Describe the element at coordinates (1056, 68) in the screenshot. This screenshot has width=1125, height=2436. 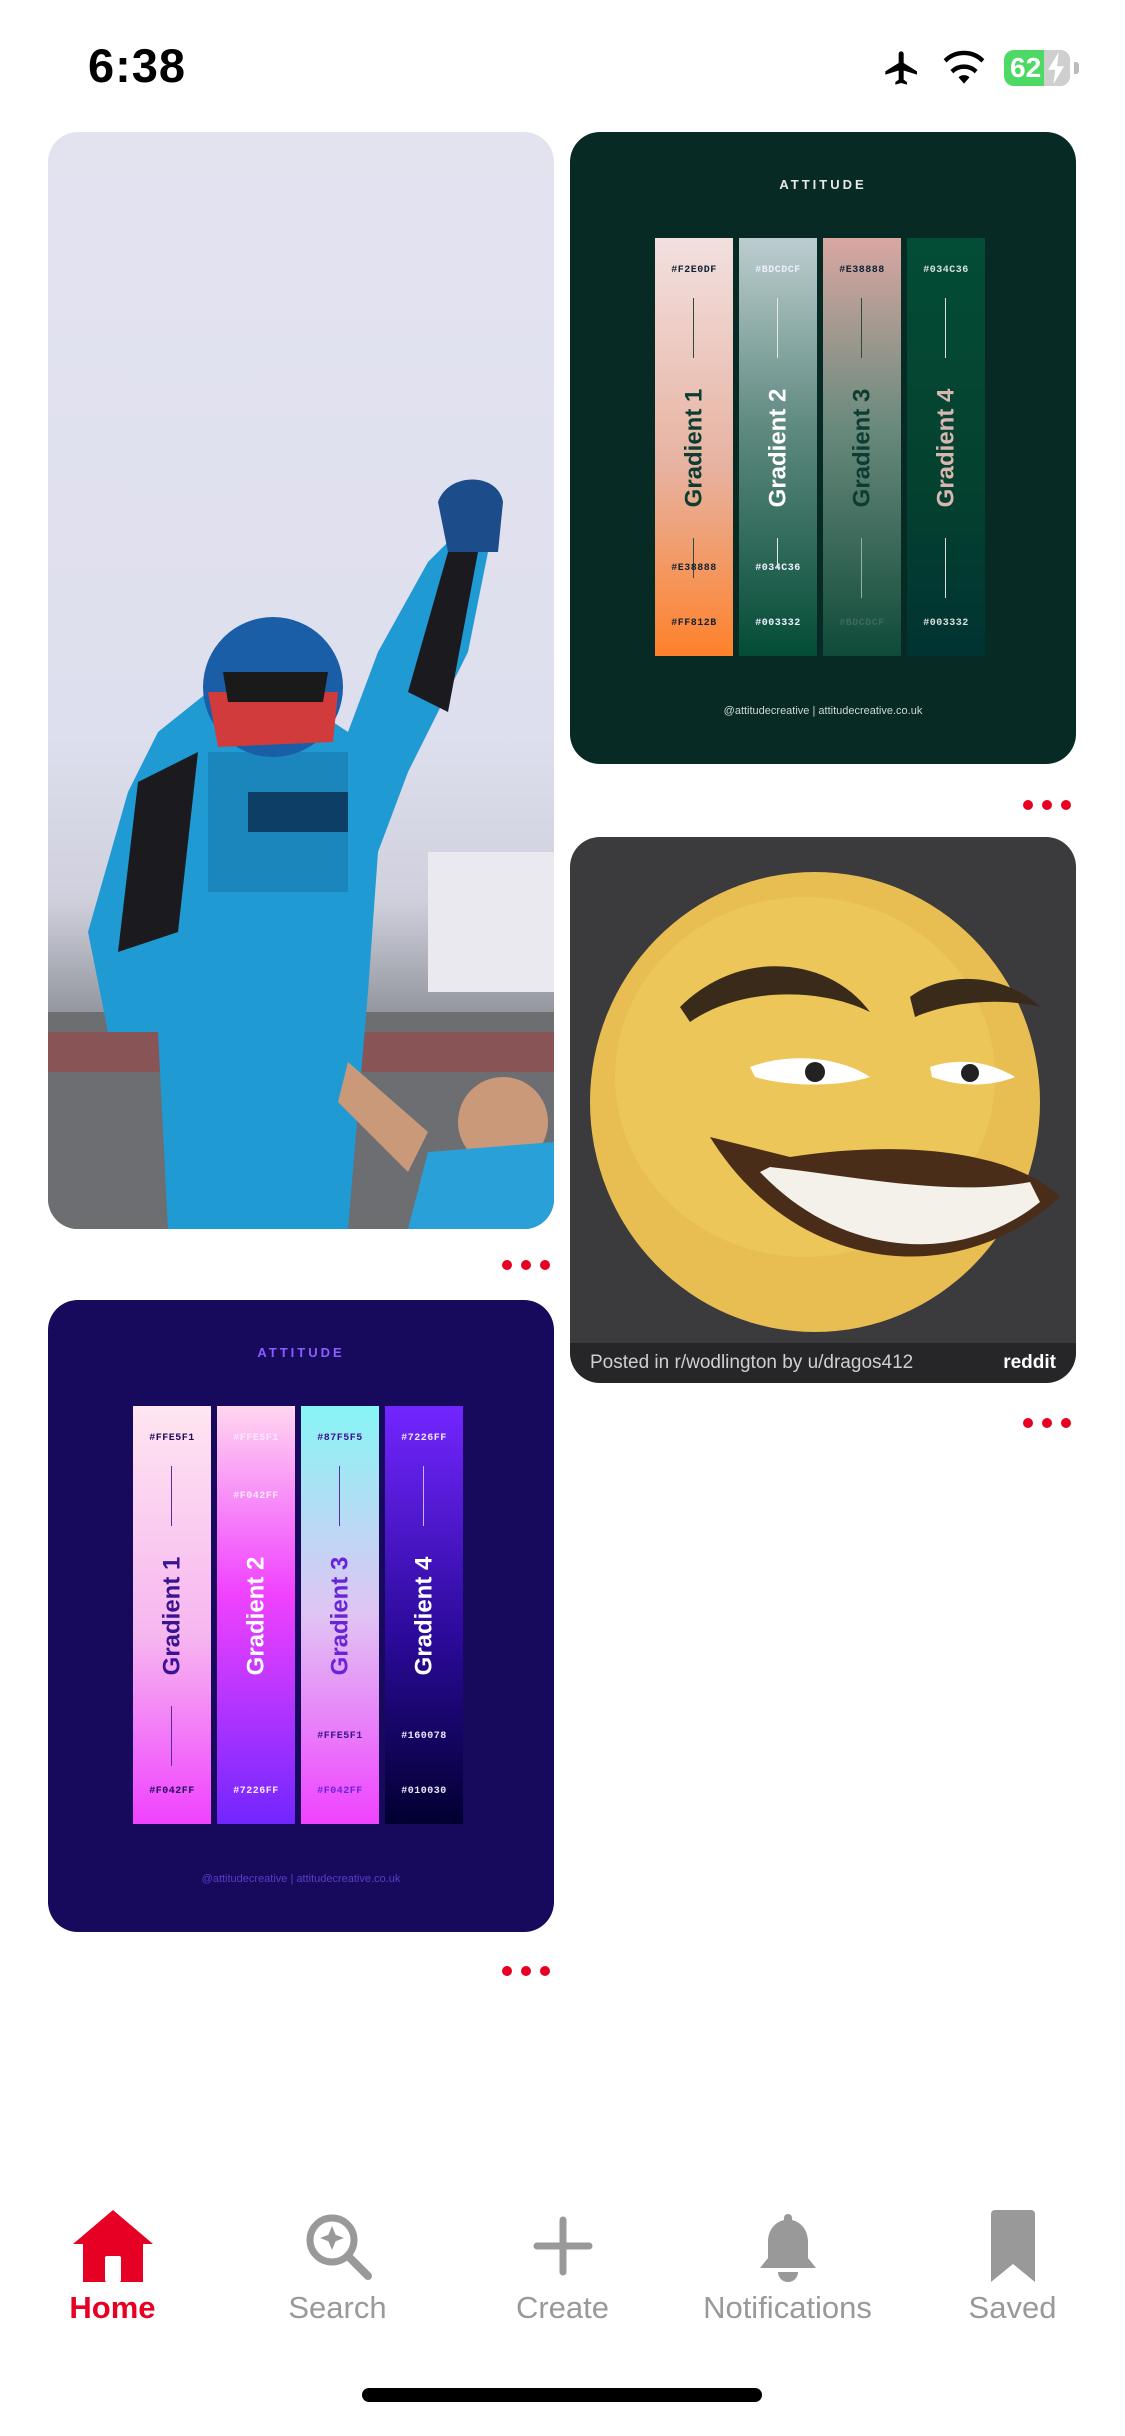
I see `charging-bolt-icon` at that location.